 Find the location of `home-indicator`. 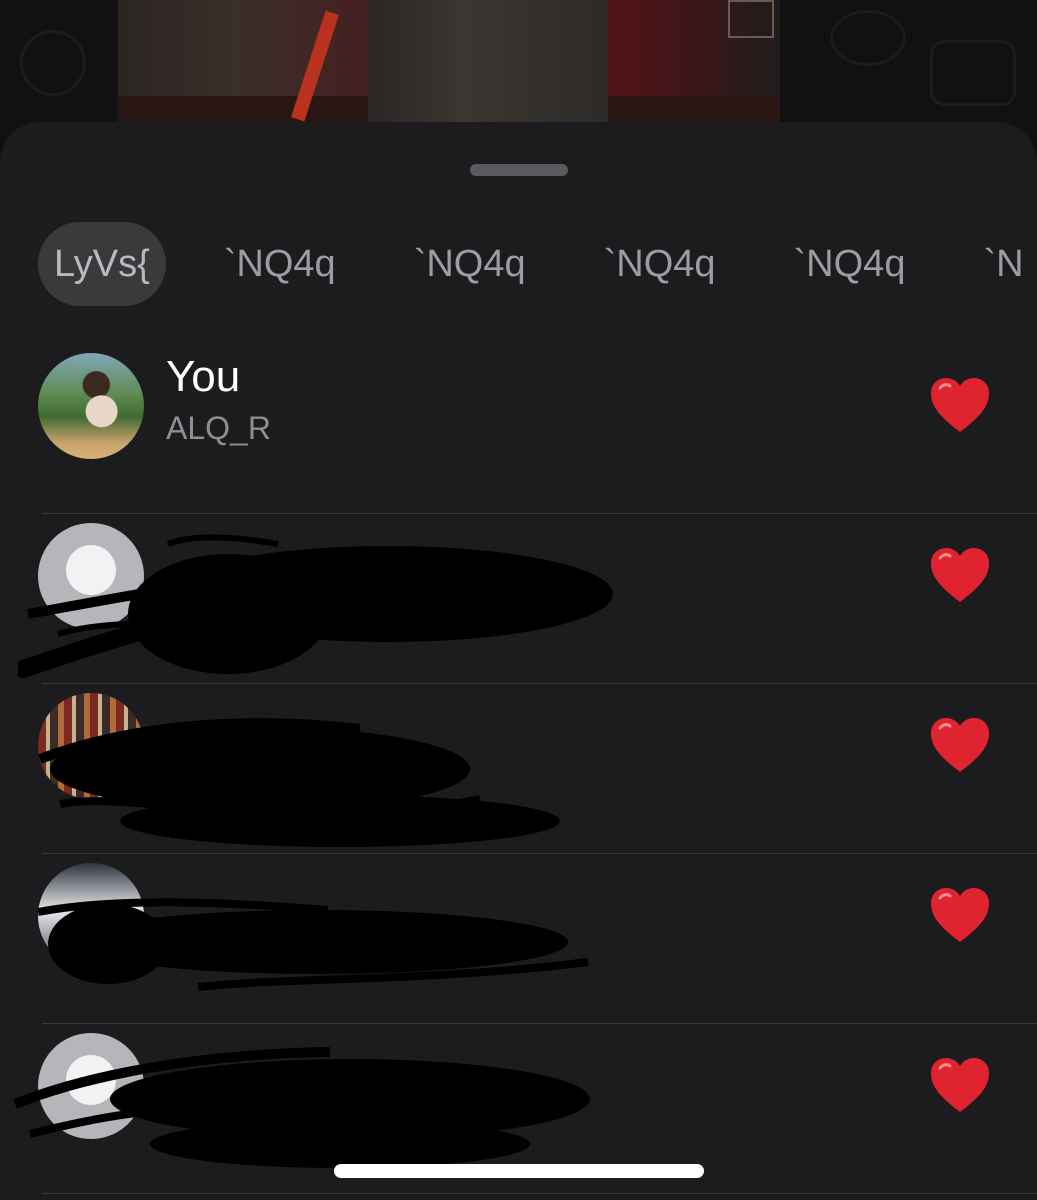

home-indicator is located at coordinates (519, 1171).